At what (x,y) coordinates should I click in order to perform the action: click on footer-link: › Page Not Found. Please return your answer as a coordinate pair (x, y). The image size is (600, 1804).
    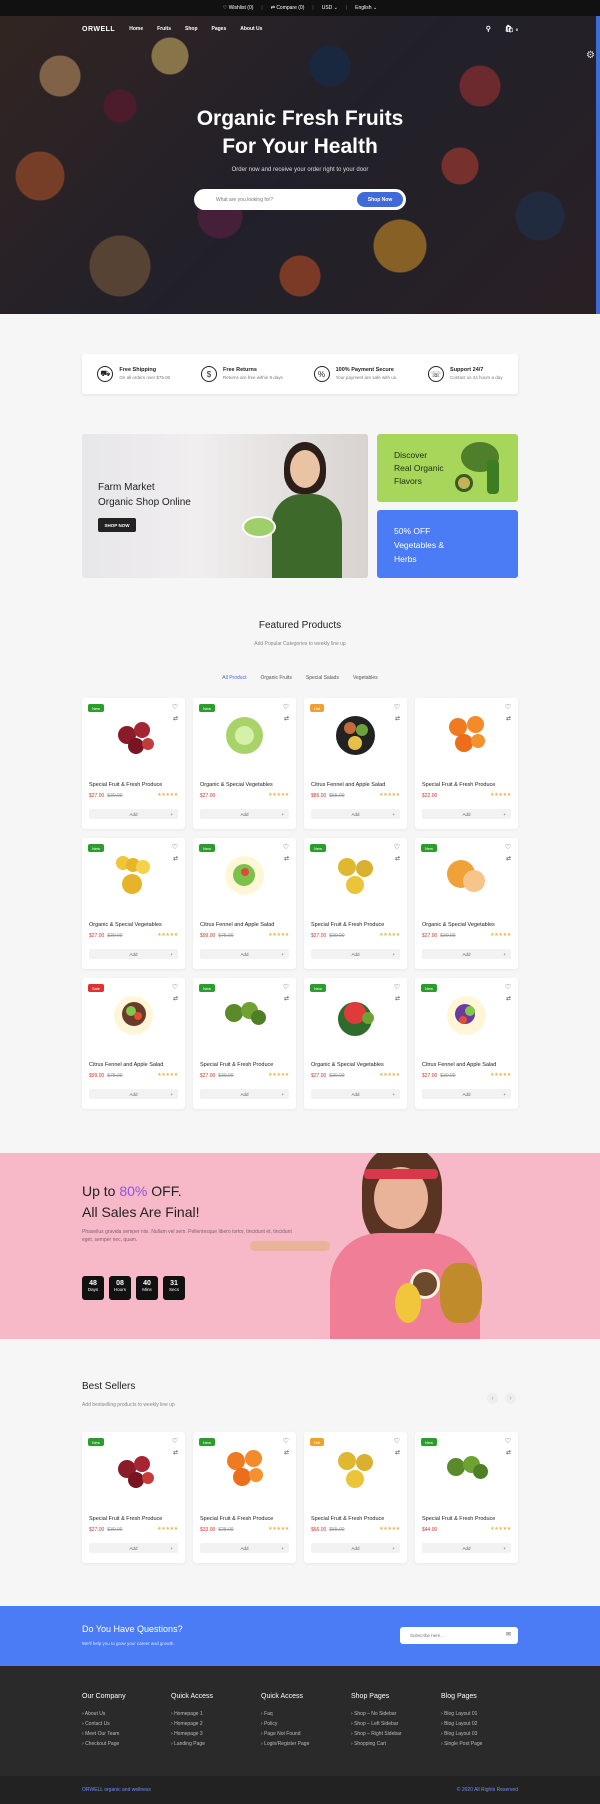
    Looking at the image, I should click on (285, 1734).